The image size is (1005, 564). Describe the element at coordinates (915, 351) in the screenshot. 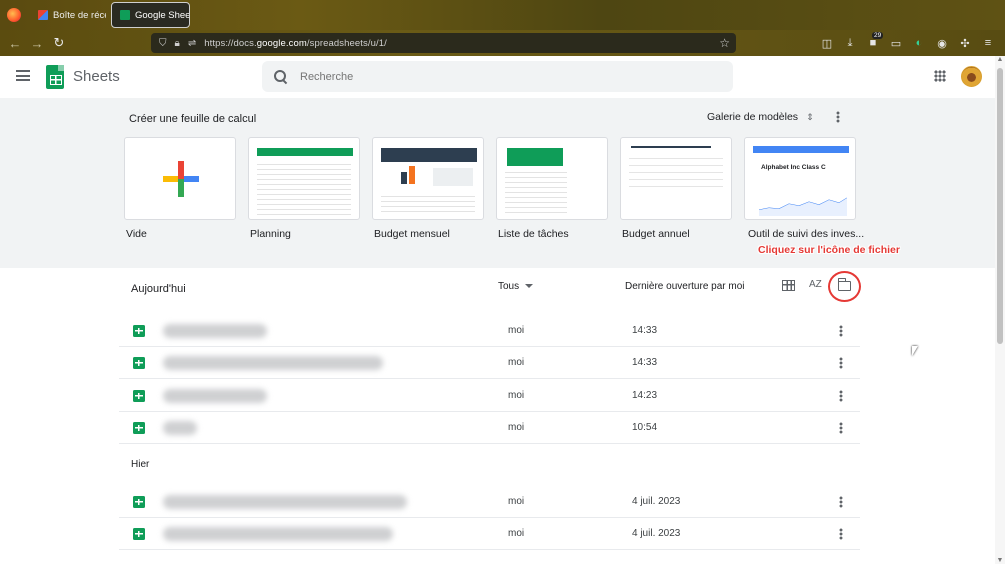

I see `mouse-cursor-icon` at that location.